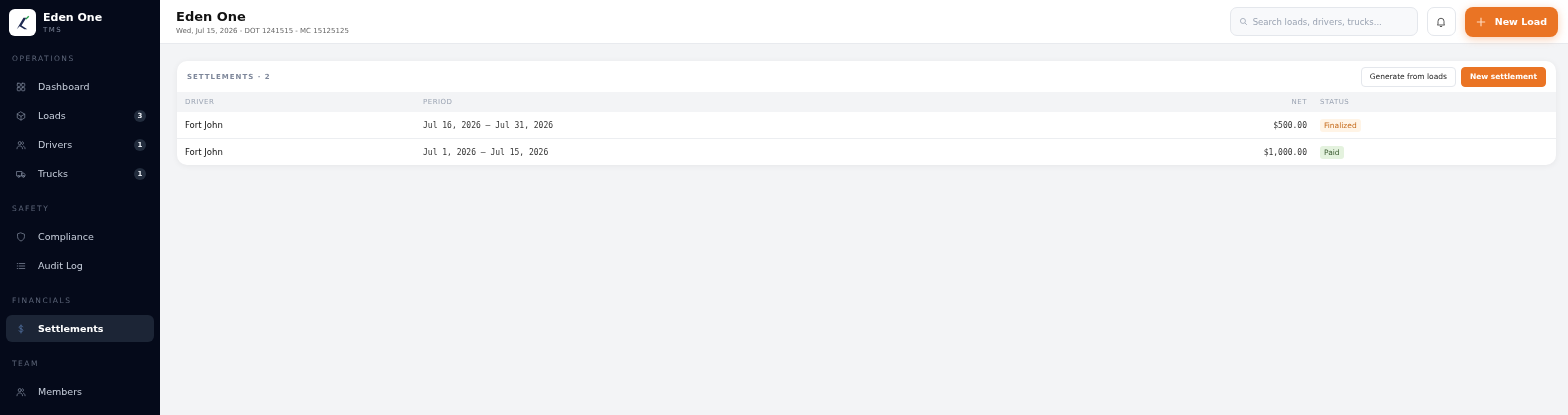  I want to click on notifications-button, so click(1441, 21).